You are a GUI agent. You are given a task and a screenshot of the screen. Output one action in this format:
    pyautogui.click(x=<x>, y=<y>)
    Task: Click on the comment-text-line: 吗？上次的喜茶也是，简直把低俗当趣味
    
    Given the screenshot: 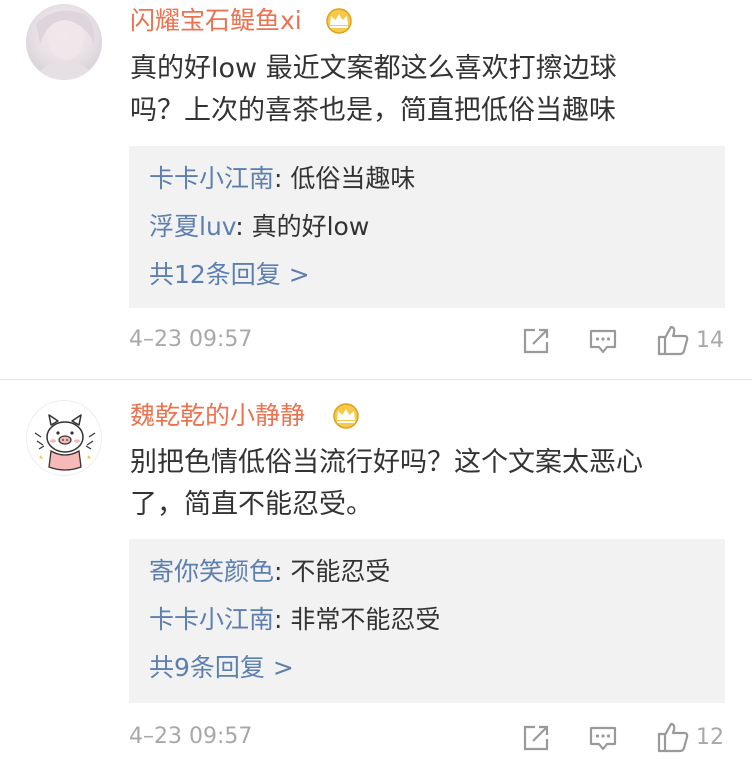 What is the action you would take?
    pyautogui.click(x=373, y=110)
    